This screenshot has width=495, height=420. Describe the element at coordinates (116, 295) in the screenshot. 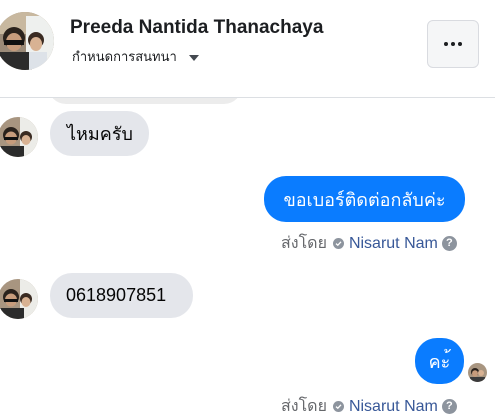

I see `message-text: 0618907851` at that location.